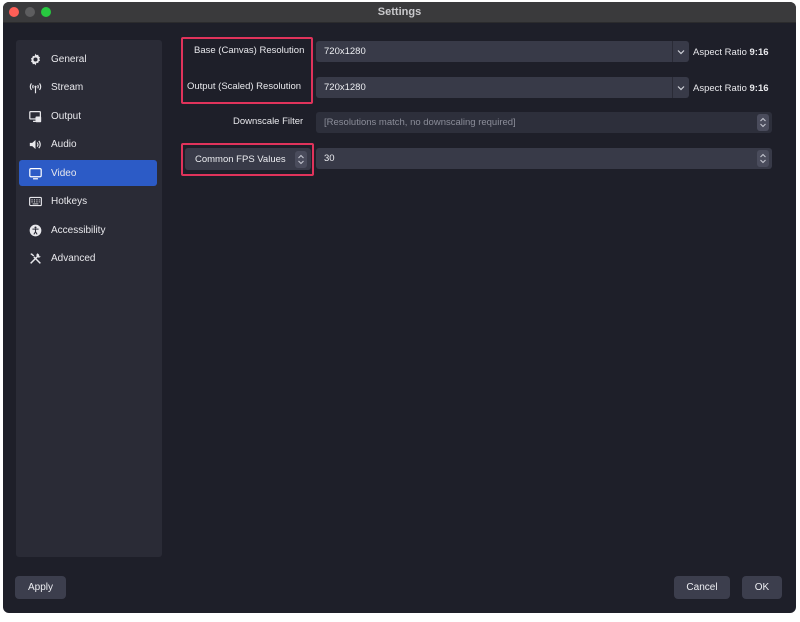 The width and height of the screenshot is (800, 622). What do you see at coordinates (73, 258) in the screenshot?
I see `sidebar-item-label: Advanced` at bounding box center [73, 258].